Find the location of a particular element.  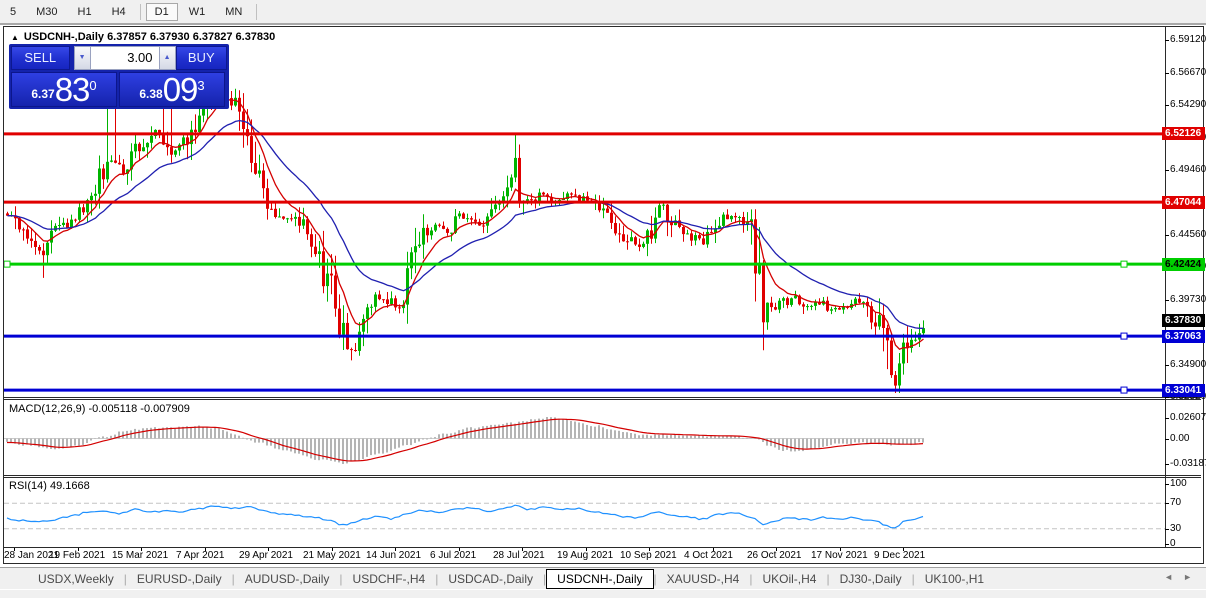

buy-button: BUY is located at coordinates (201, 58).